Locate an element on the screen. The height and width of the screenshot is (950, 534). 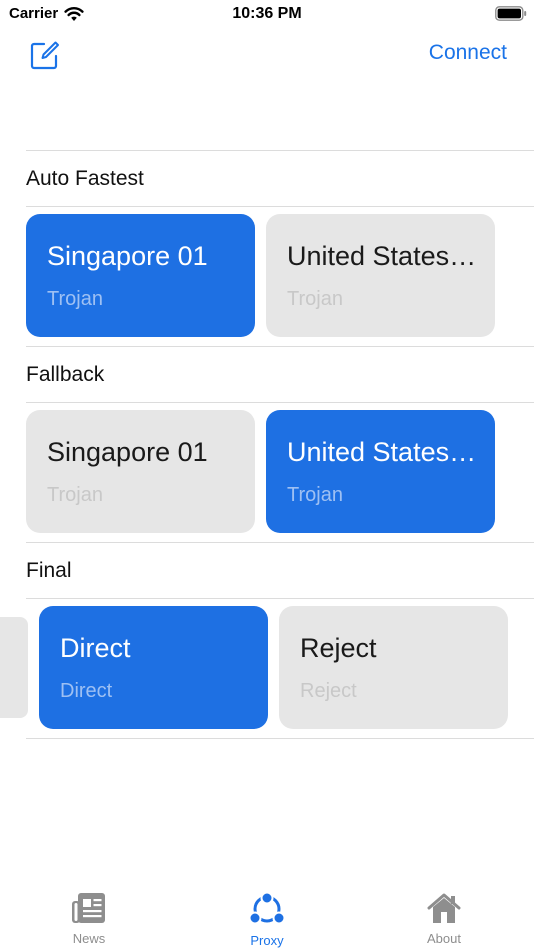
house-icon is located at coordinates (444, 908).